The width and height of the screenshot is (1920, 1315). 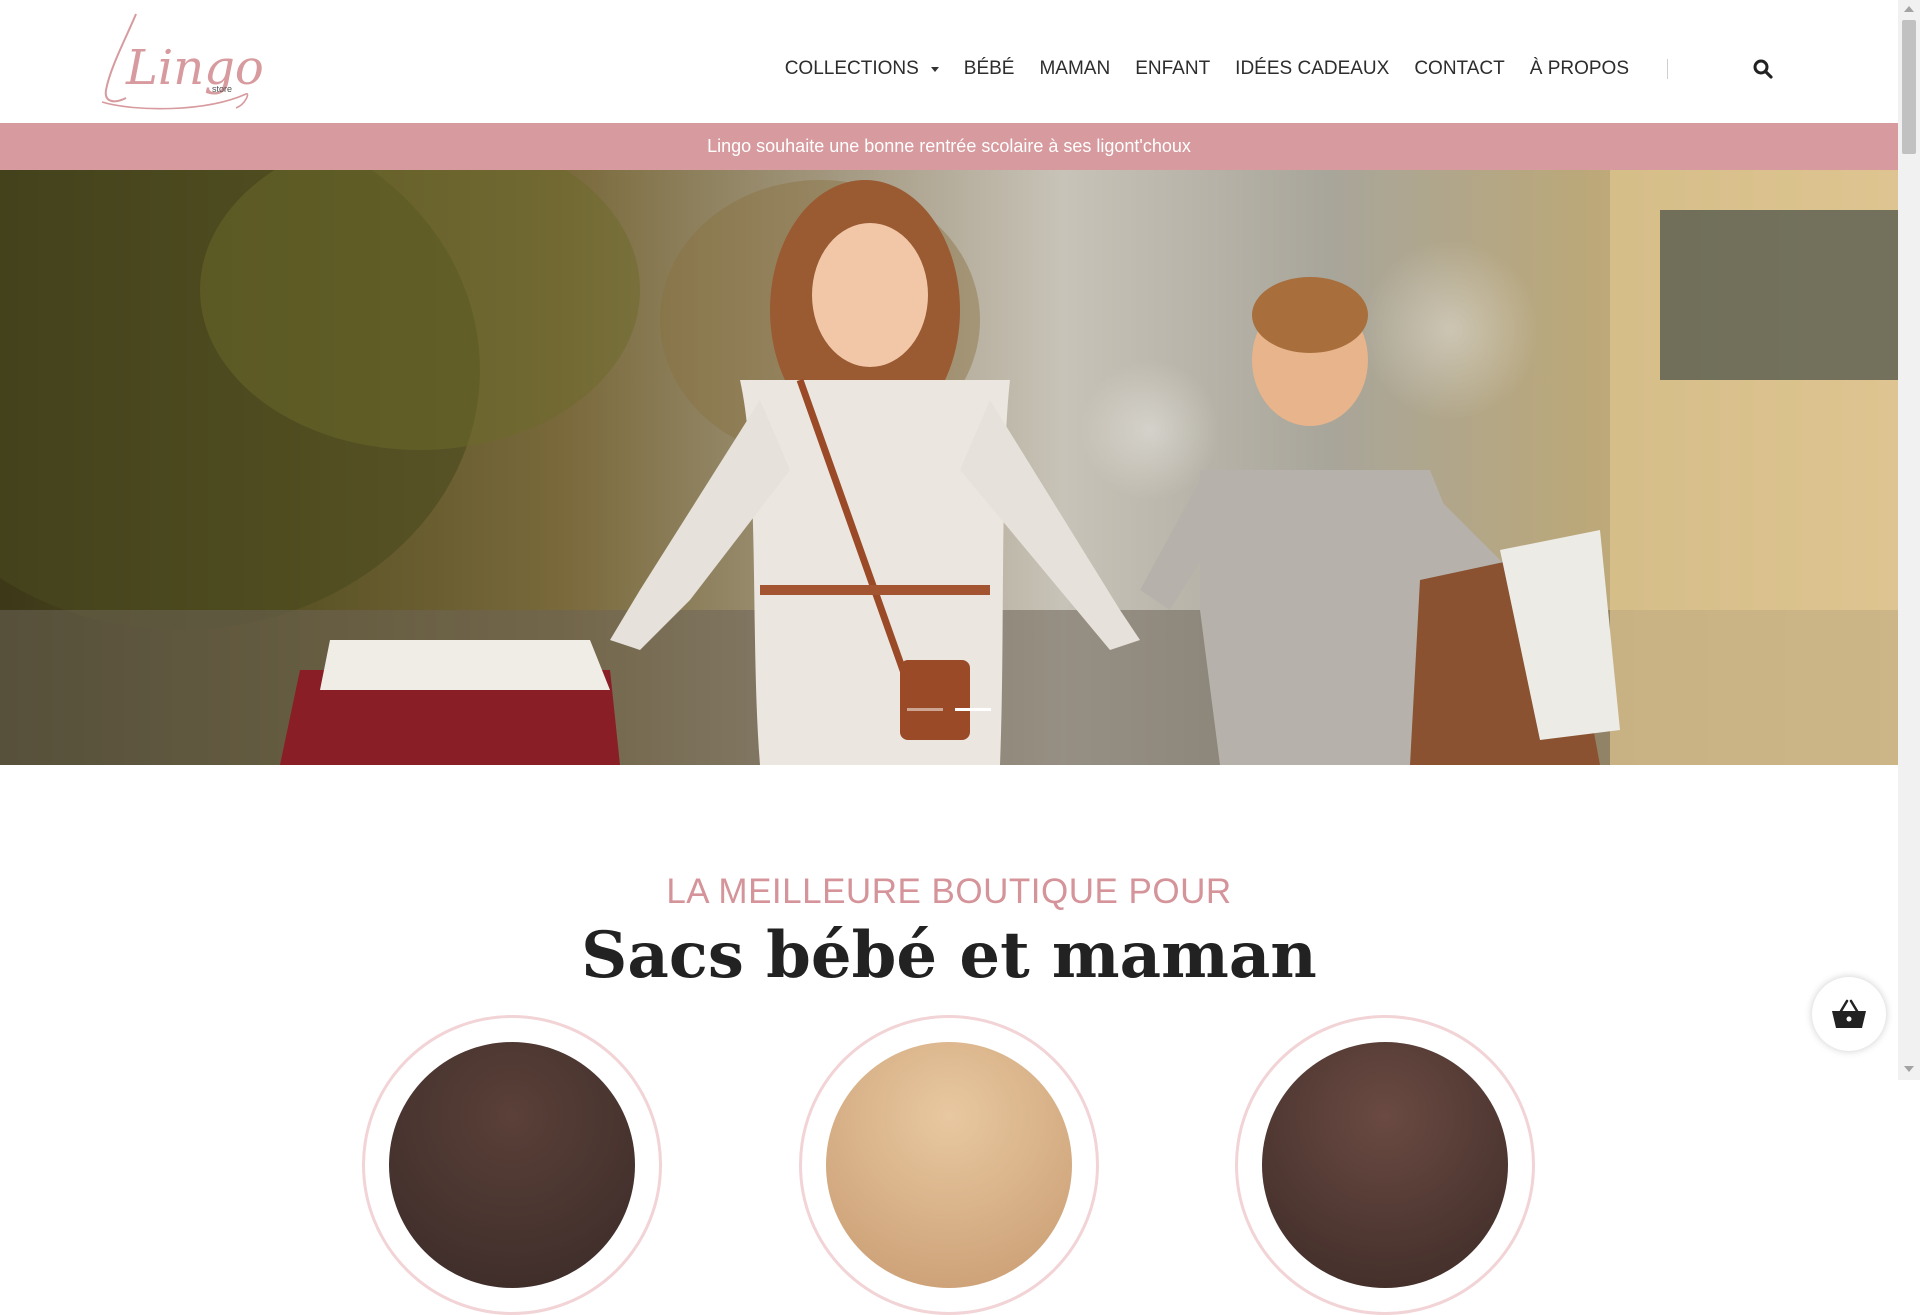 What do you see at coordinates (934, 69) in the screenshot?
I see `caret-down-icon` at bounding box center [934, 69].